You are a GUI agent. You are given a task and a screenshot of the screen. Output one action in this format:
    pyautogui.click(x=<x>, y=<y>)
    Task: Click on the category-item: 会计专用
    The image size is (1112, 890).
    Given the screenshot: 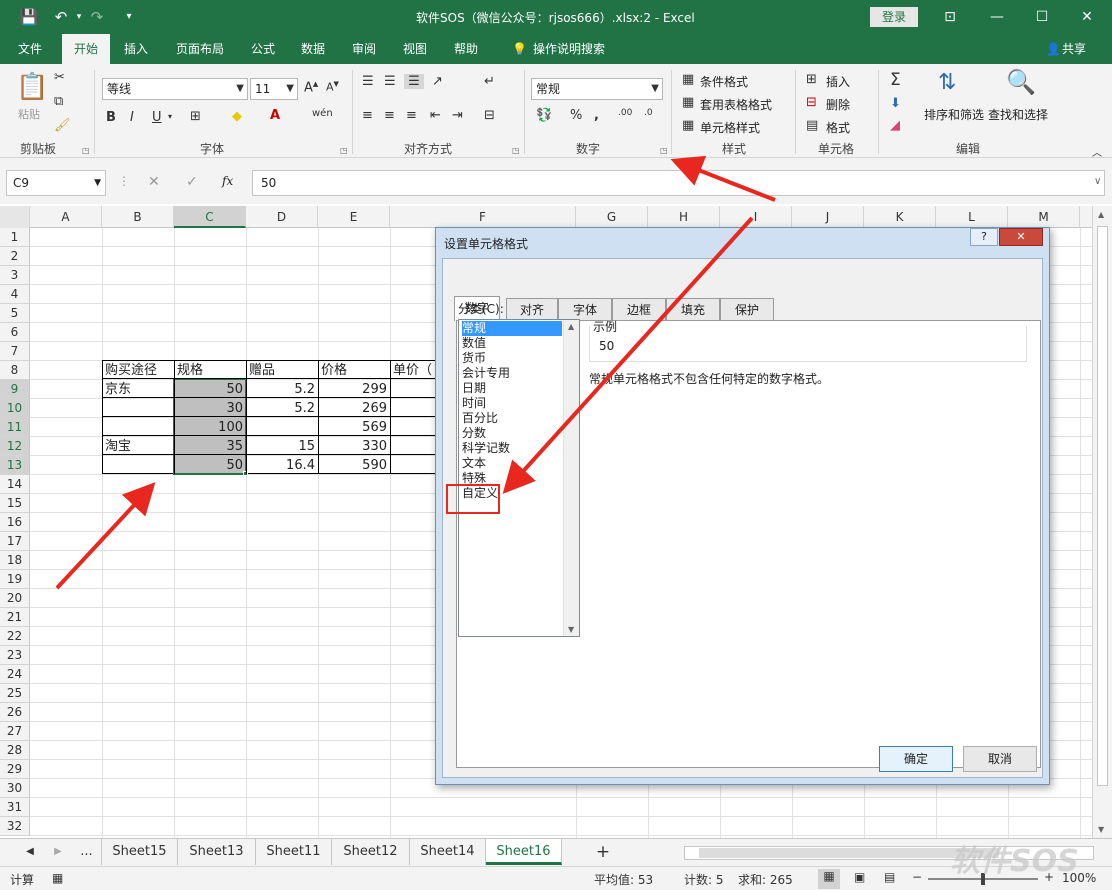 What is the action you would take?
    pyautogui.click(x=512, y=373)
    